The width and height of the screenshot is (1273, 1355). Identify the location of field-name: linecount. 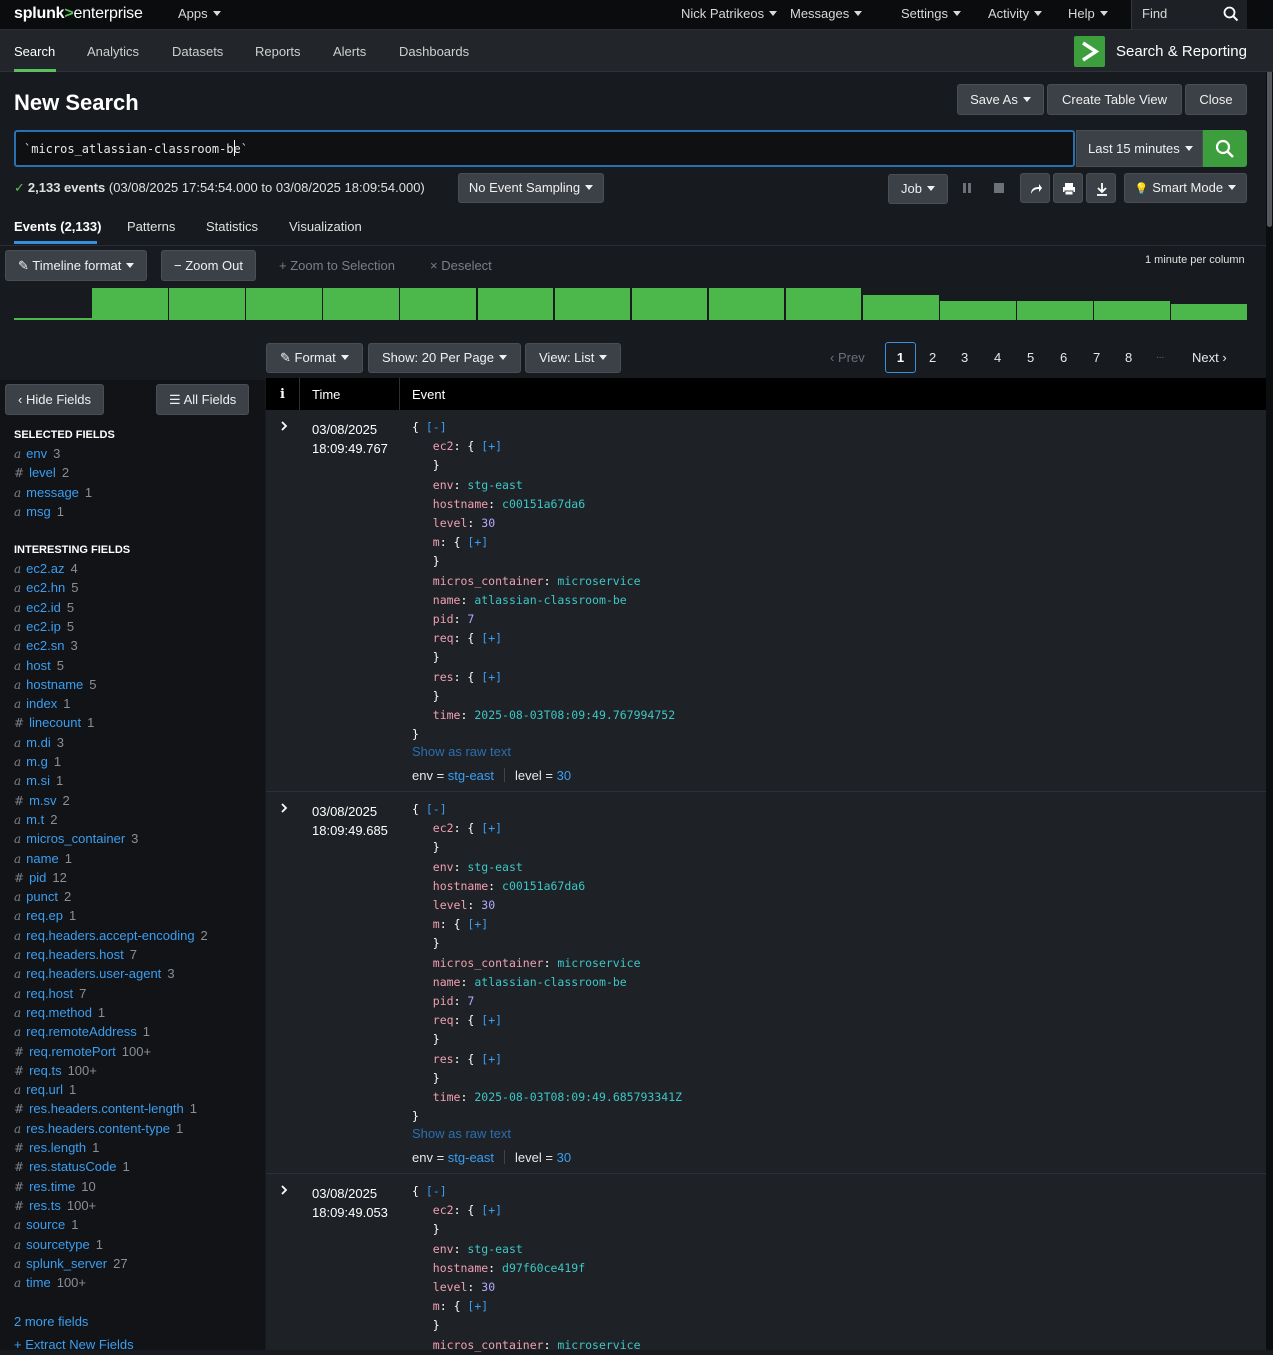
(55, 722).